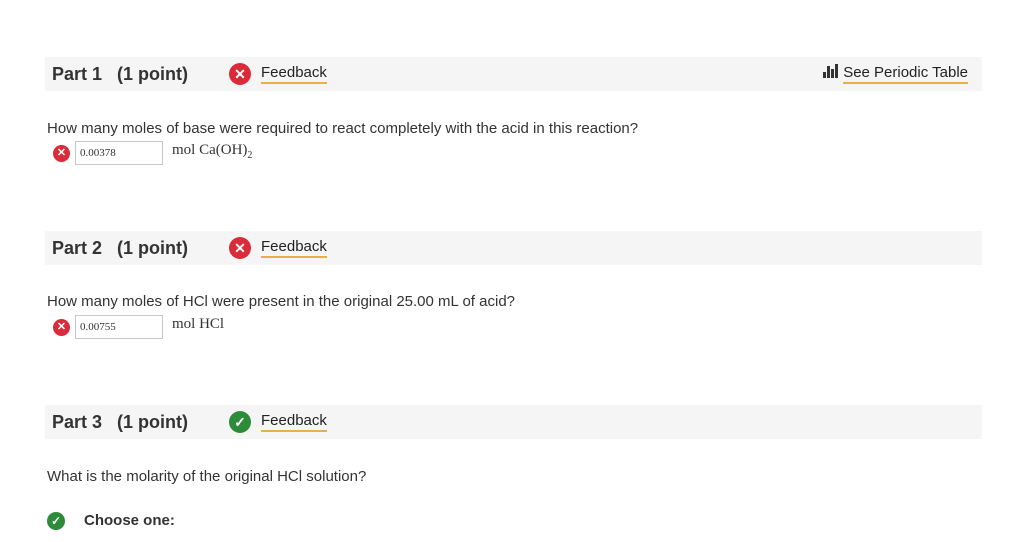 Image resolution: width=1024 pixels, height=542 pixels. I want to click on part-1-feedback-link: Feedback, so click(294, 74).